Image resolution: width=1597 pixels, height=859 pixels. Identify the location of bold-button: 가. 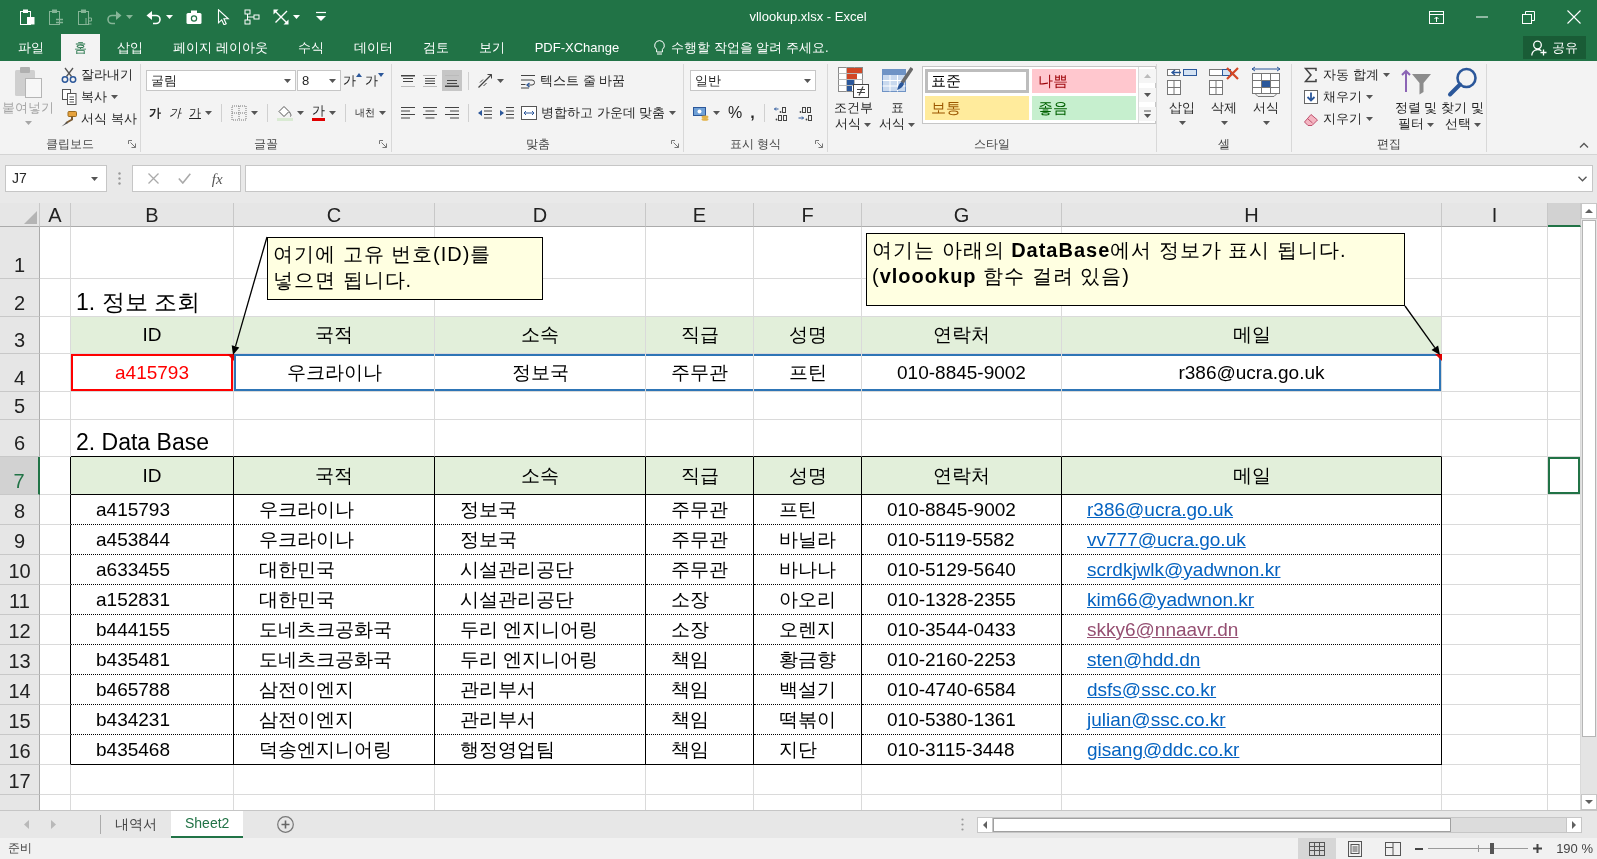
(155, 112).